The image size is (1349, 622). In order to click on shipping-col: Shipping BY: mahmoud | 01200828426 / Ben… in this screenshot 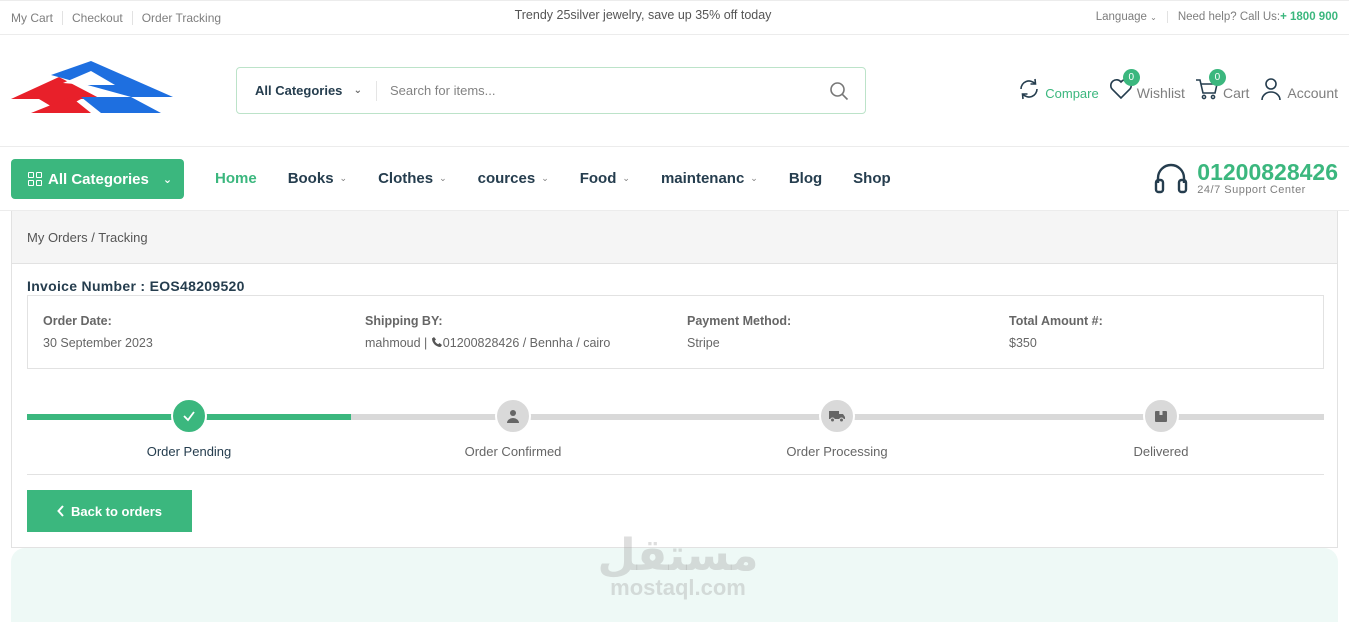, I will do `click(511, 332)`.